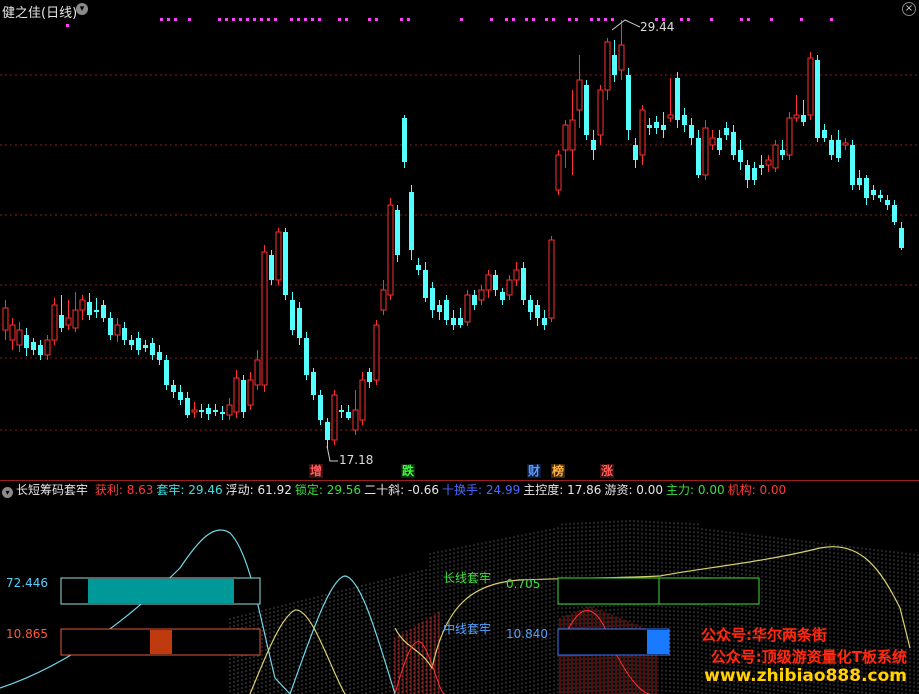 This screenshot has width=919, height=694. Describe the element at coordinates (757, 490) in the screenshot. I see `indicator-item-9: 机构: 0.00` at that location.